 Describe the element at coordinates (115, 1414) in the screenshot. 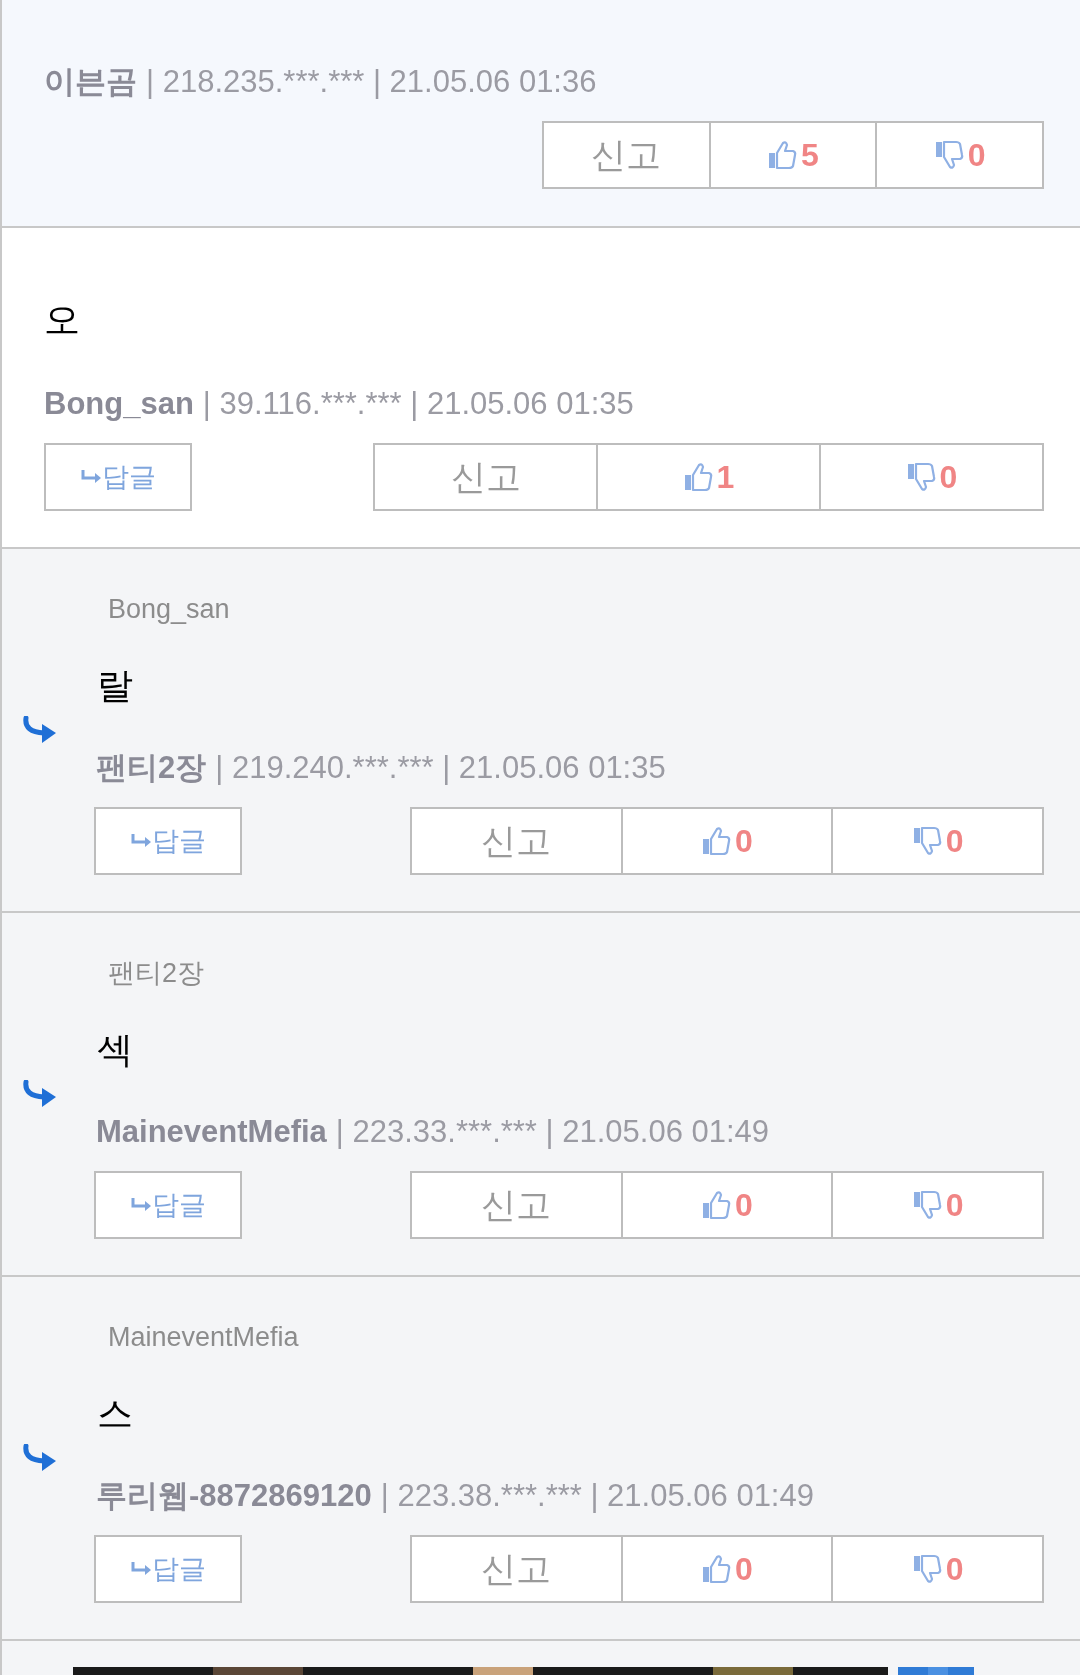

I see `comment-text: 스` at that location.